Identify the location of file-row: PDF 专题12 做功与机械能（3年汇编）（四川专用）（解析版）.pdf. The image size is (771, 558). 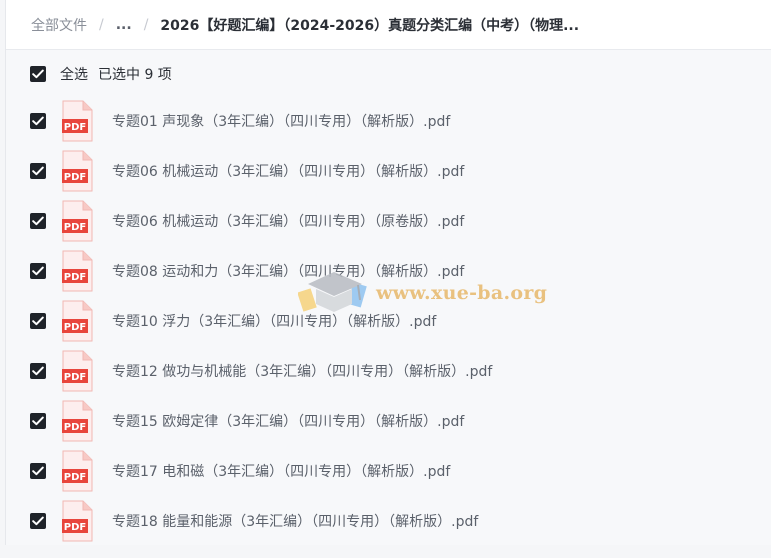
(388, 371).